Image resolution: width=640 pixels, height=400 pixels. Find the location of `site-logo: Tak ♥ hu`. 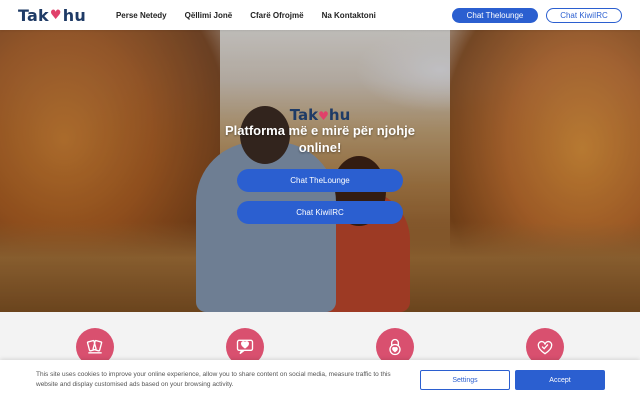

site-logo: Tak ♥ hu is located at coordinates (52, 15).